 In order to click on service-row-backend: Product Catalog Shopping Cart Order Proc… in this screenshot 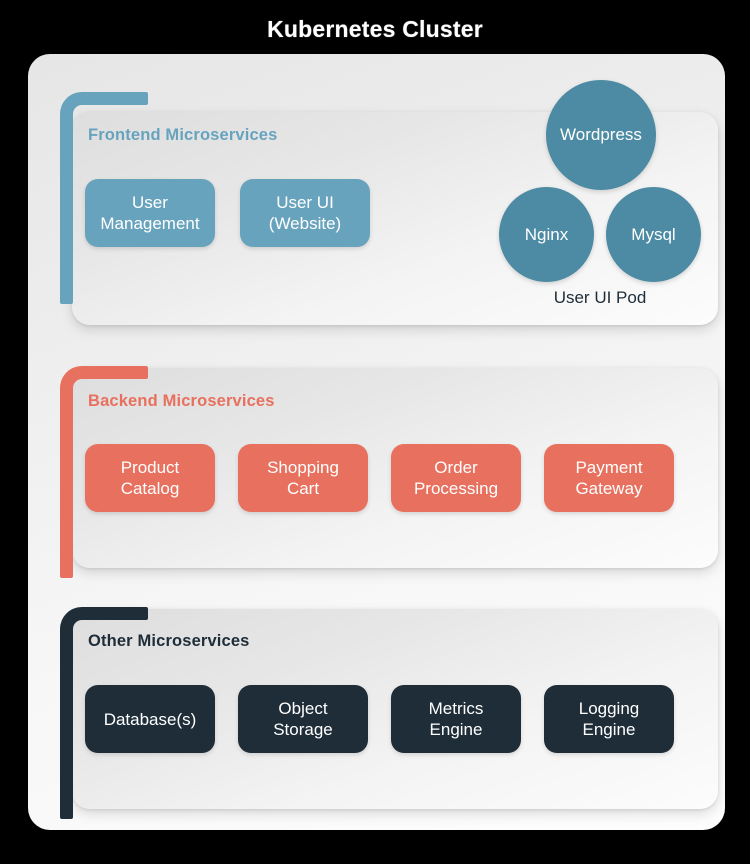, I will do `click(379, 478)`.